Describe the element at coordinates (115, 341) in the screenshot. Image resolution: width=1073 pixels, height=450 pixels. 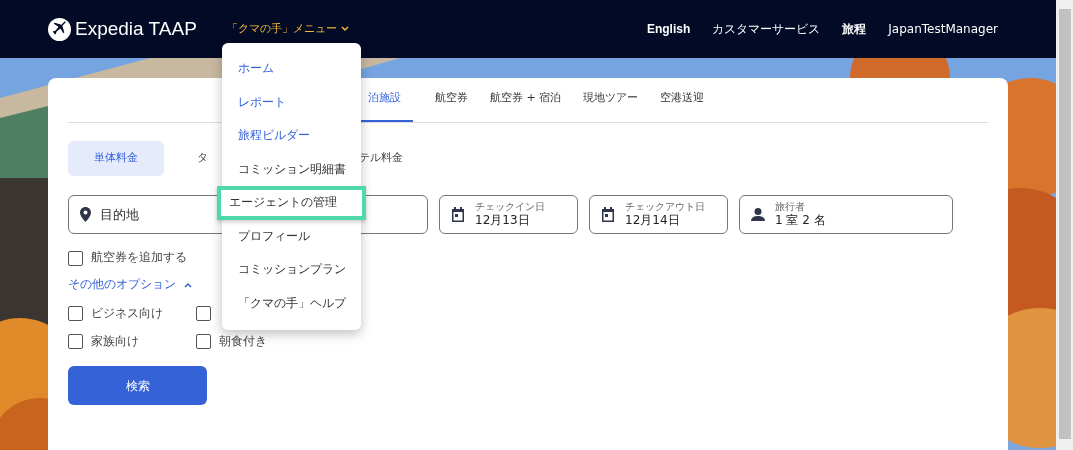
I see `checkbox-label: 家族向け` at that location.